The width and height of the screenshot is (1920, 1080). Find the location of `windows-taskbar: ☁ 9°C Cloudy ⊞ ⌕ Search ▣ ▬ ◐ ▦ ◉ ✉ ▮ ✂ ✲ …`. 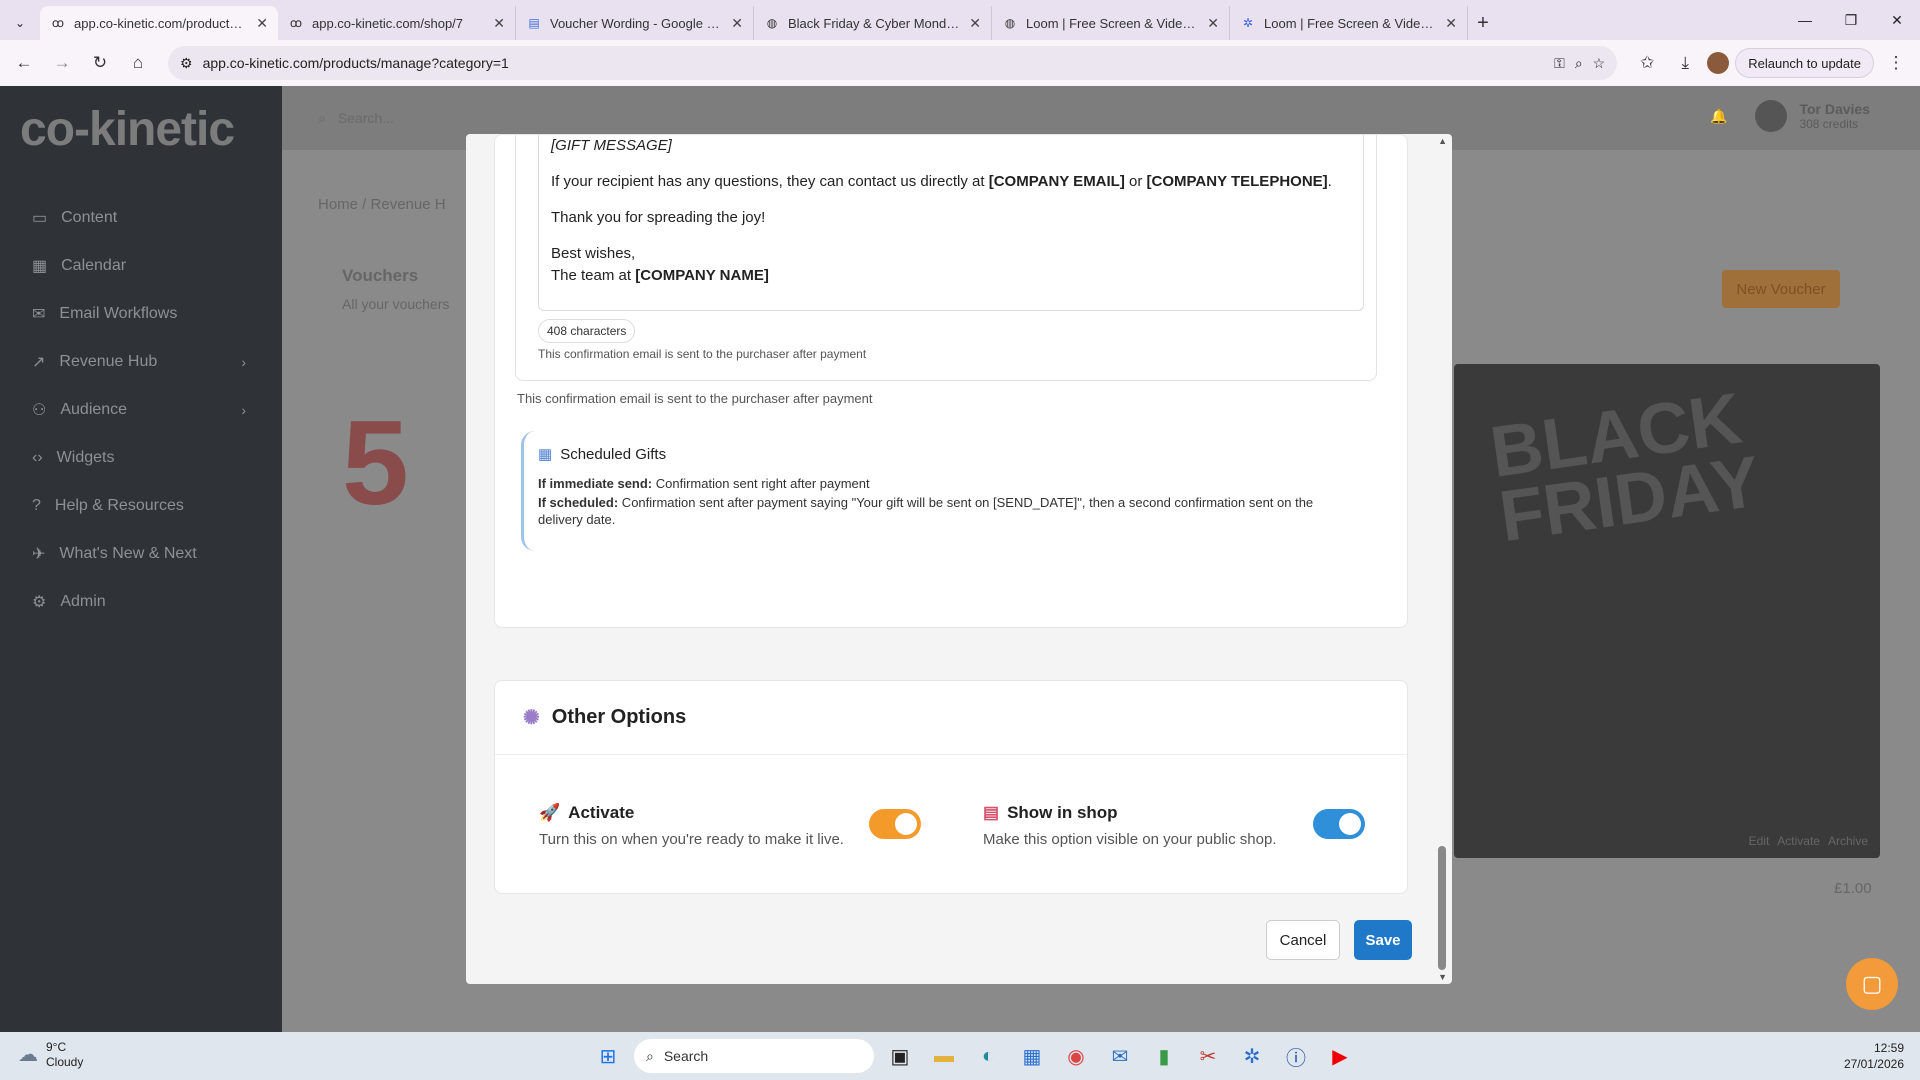

windows-taskbar: ☁ 9°C Cloudy ⊞ ⌕ Search ▣ ▬ ◐ ▦ ◉ ✉ ▮ ✂ ✲ … is located at coordinates (960, 1056).